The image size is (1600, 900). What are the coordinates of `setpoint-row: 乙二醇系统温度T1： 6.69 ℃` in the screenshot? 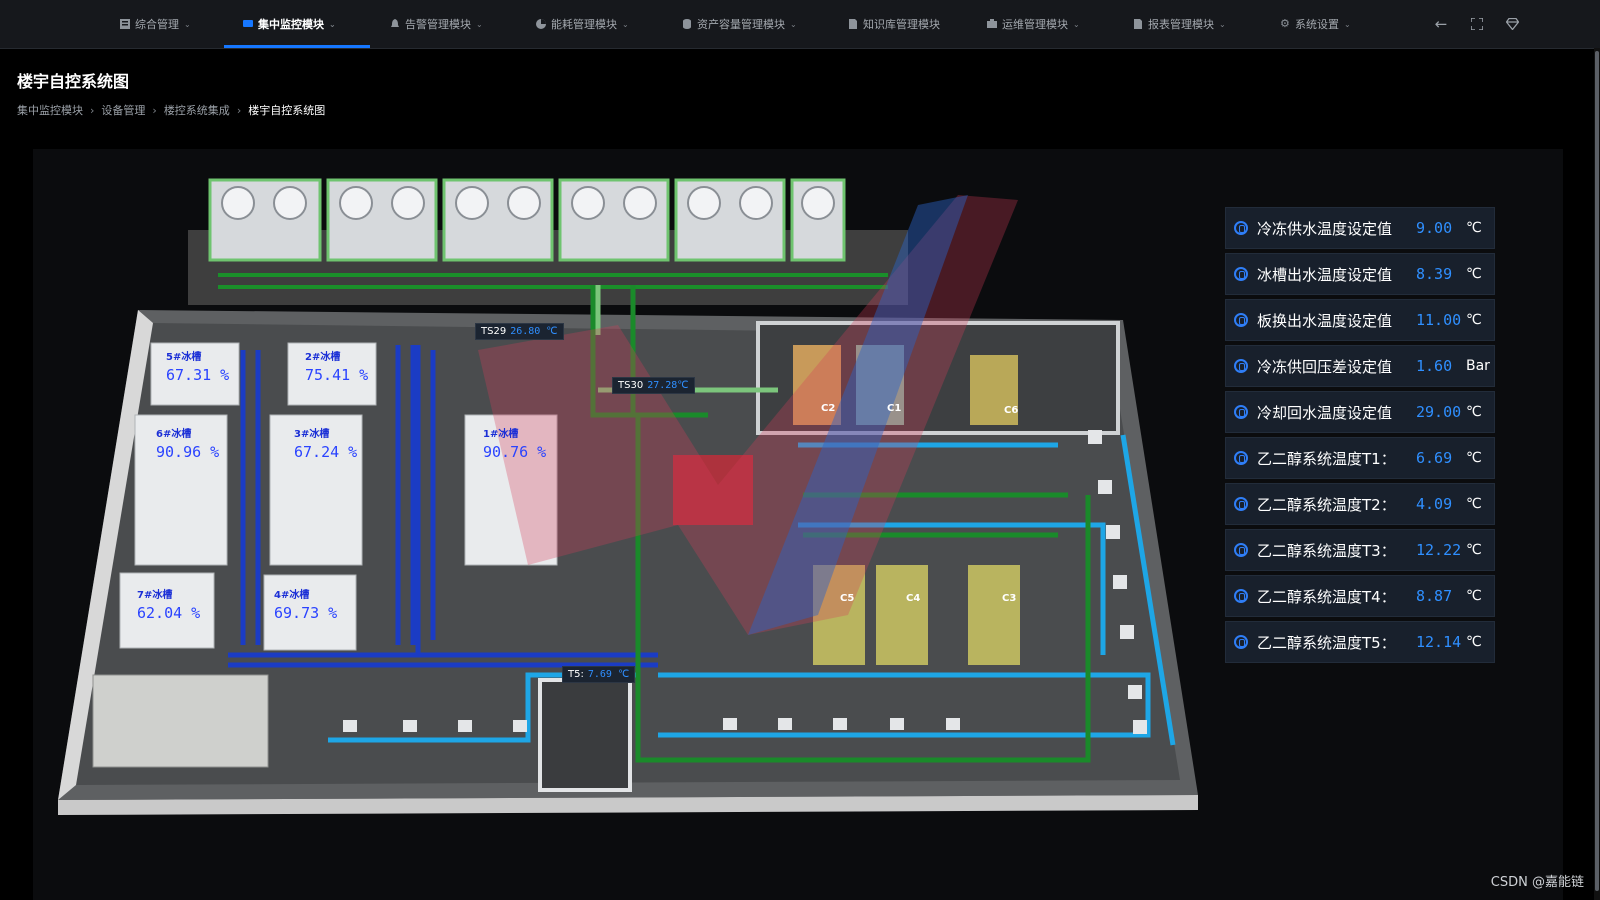 It's located at (1360, 458).